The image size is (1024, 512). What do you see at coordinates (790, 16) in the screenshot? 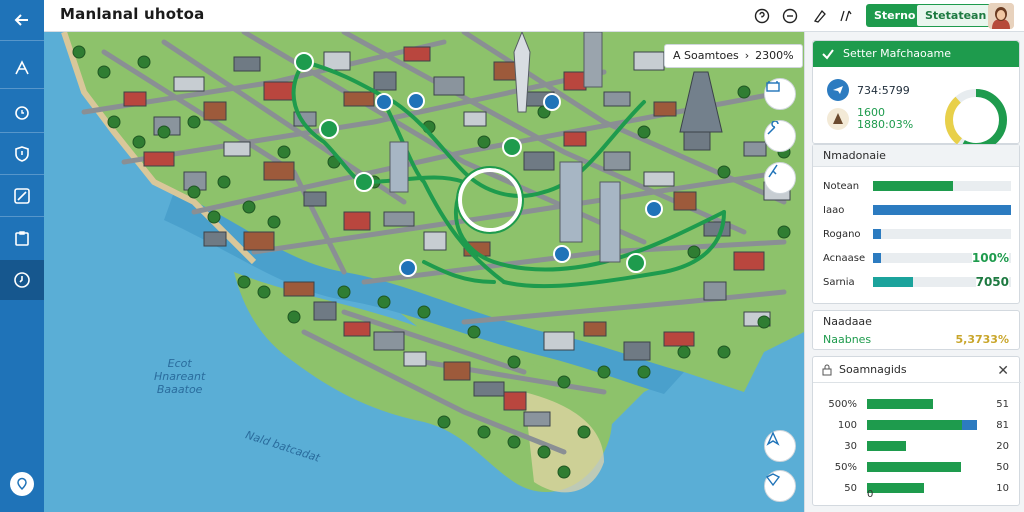
I see `history-button` at bounding box center [790, 16].